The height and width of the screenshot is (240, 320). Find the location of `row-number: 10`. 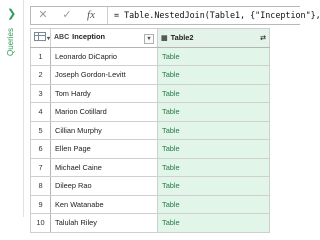

row-number: 10 is located at coordinates (40, 223).